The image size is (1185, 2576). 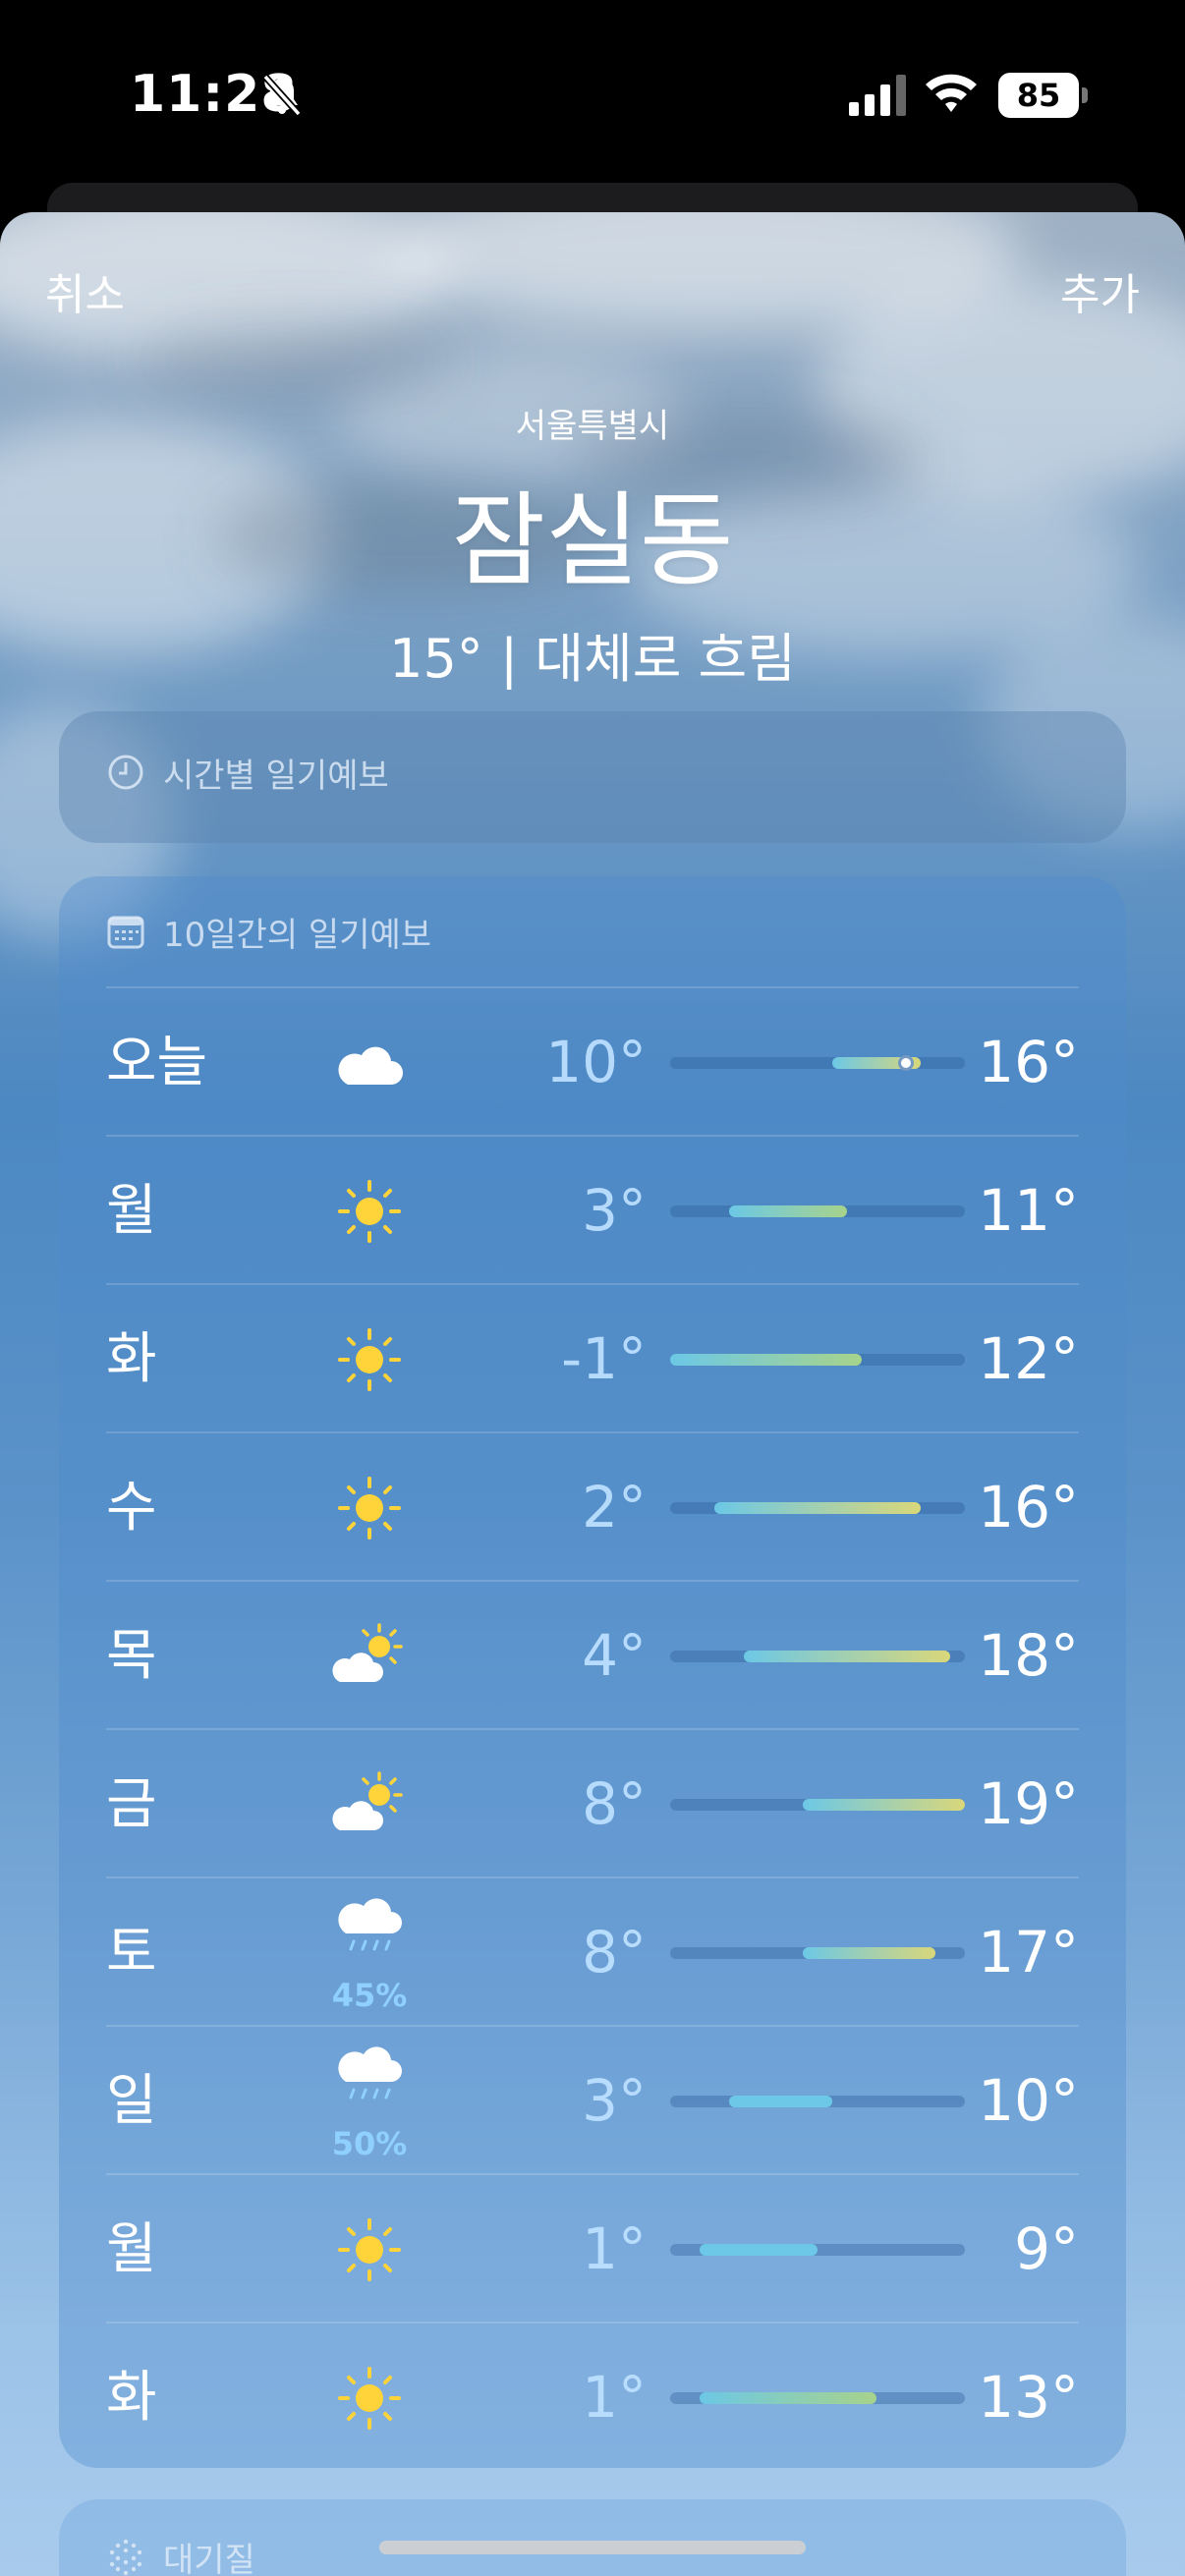 I want to click on location-header: 서울특별시 잠실동 15° | 대체로 흐림, so click(x=592, y=546).